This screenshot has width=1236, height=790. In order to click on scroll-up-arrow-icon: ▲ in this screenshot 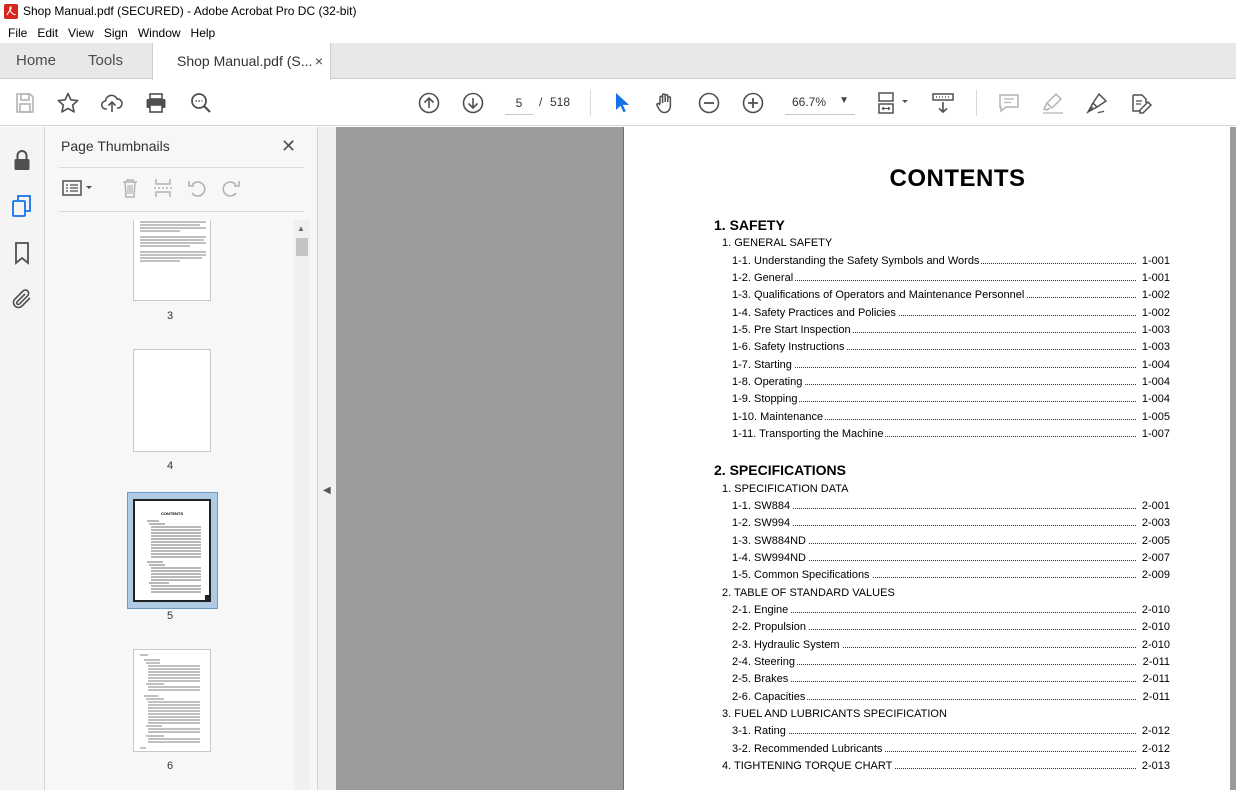, I will do `click(301, 228)`.